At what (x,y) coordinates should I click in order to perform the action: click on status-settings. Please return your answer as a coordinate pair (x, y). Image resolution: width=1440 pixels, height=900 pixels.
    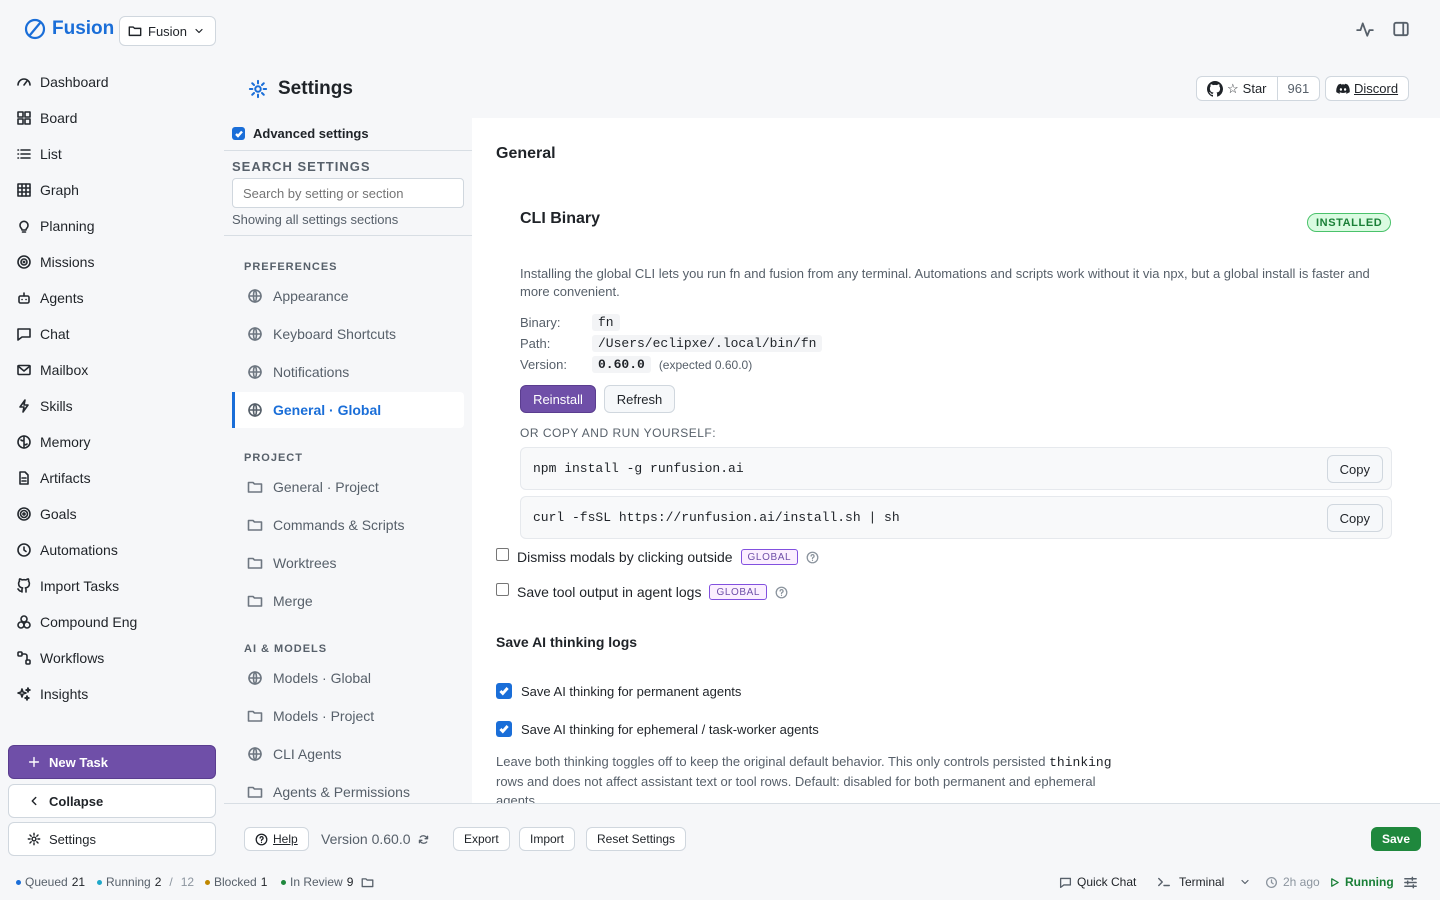
    Looking at the image, I should click on (1410, 882).